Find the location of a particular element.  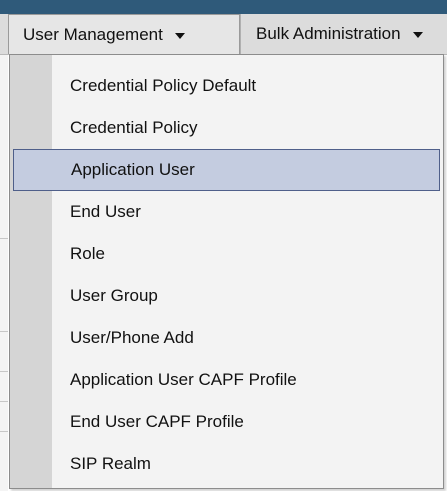

menu-item-label: End User CAPF Profile is located at coordinates (157, 421).